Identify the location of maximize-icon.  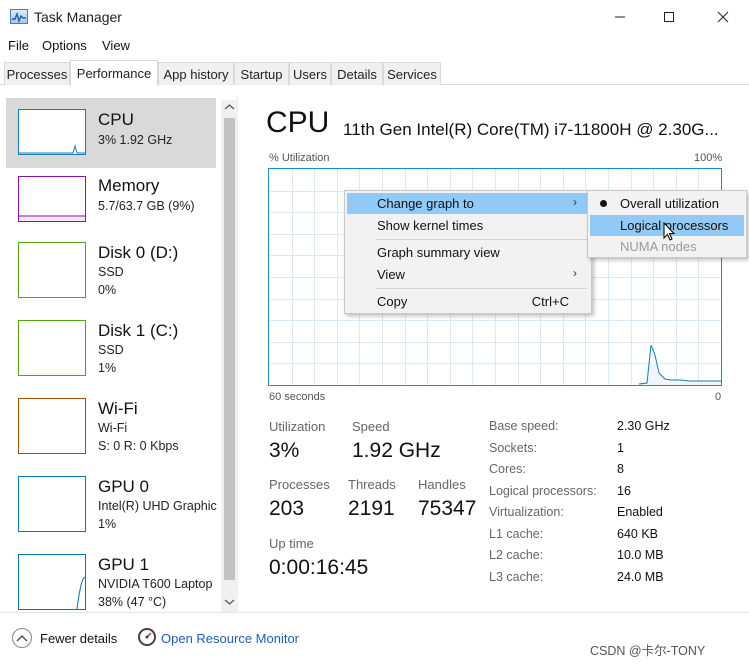
(669, 17).